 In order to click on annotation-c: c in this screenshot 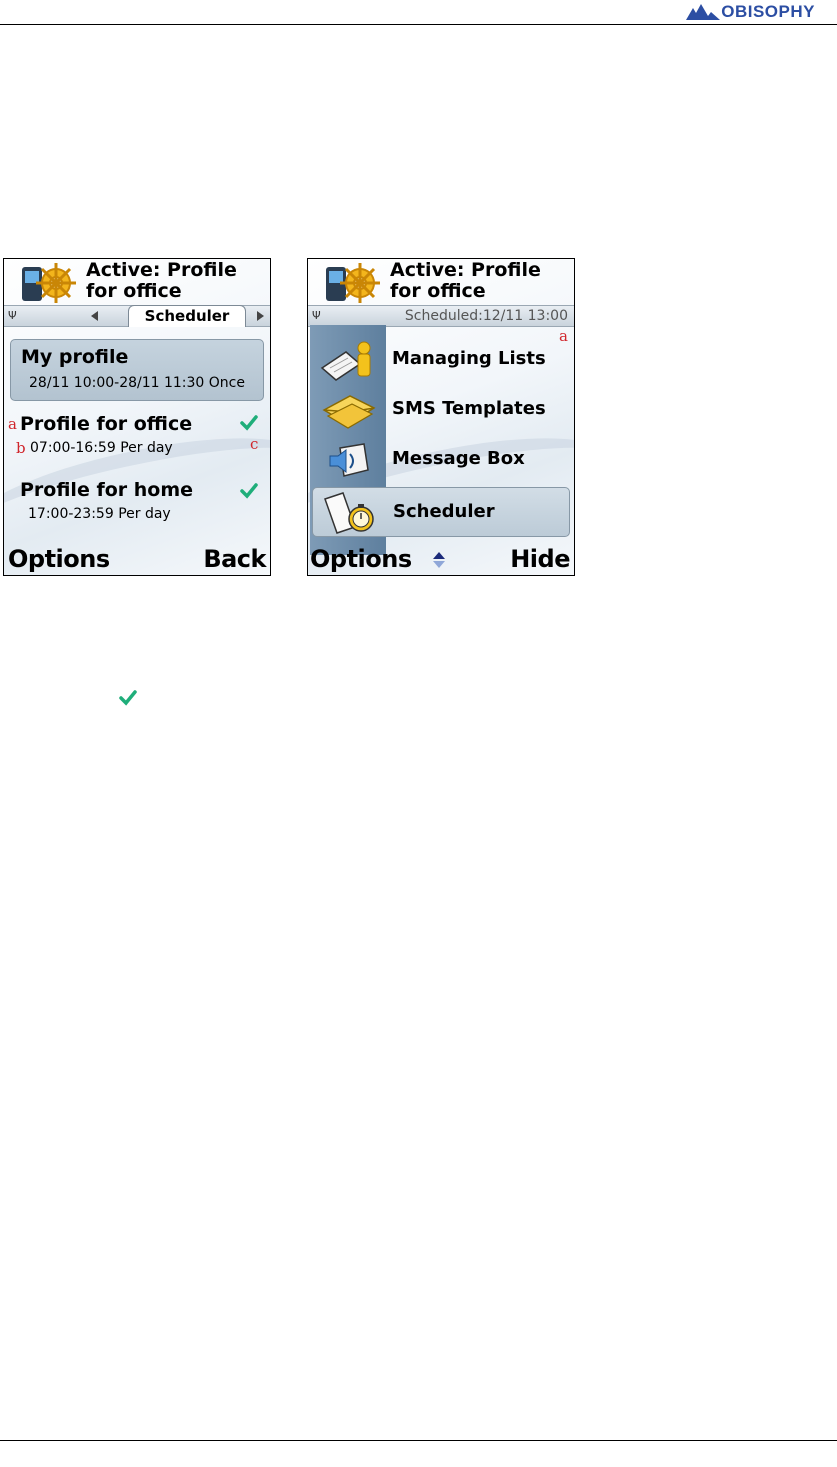, I will do `click(254, 444)`.